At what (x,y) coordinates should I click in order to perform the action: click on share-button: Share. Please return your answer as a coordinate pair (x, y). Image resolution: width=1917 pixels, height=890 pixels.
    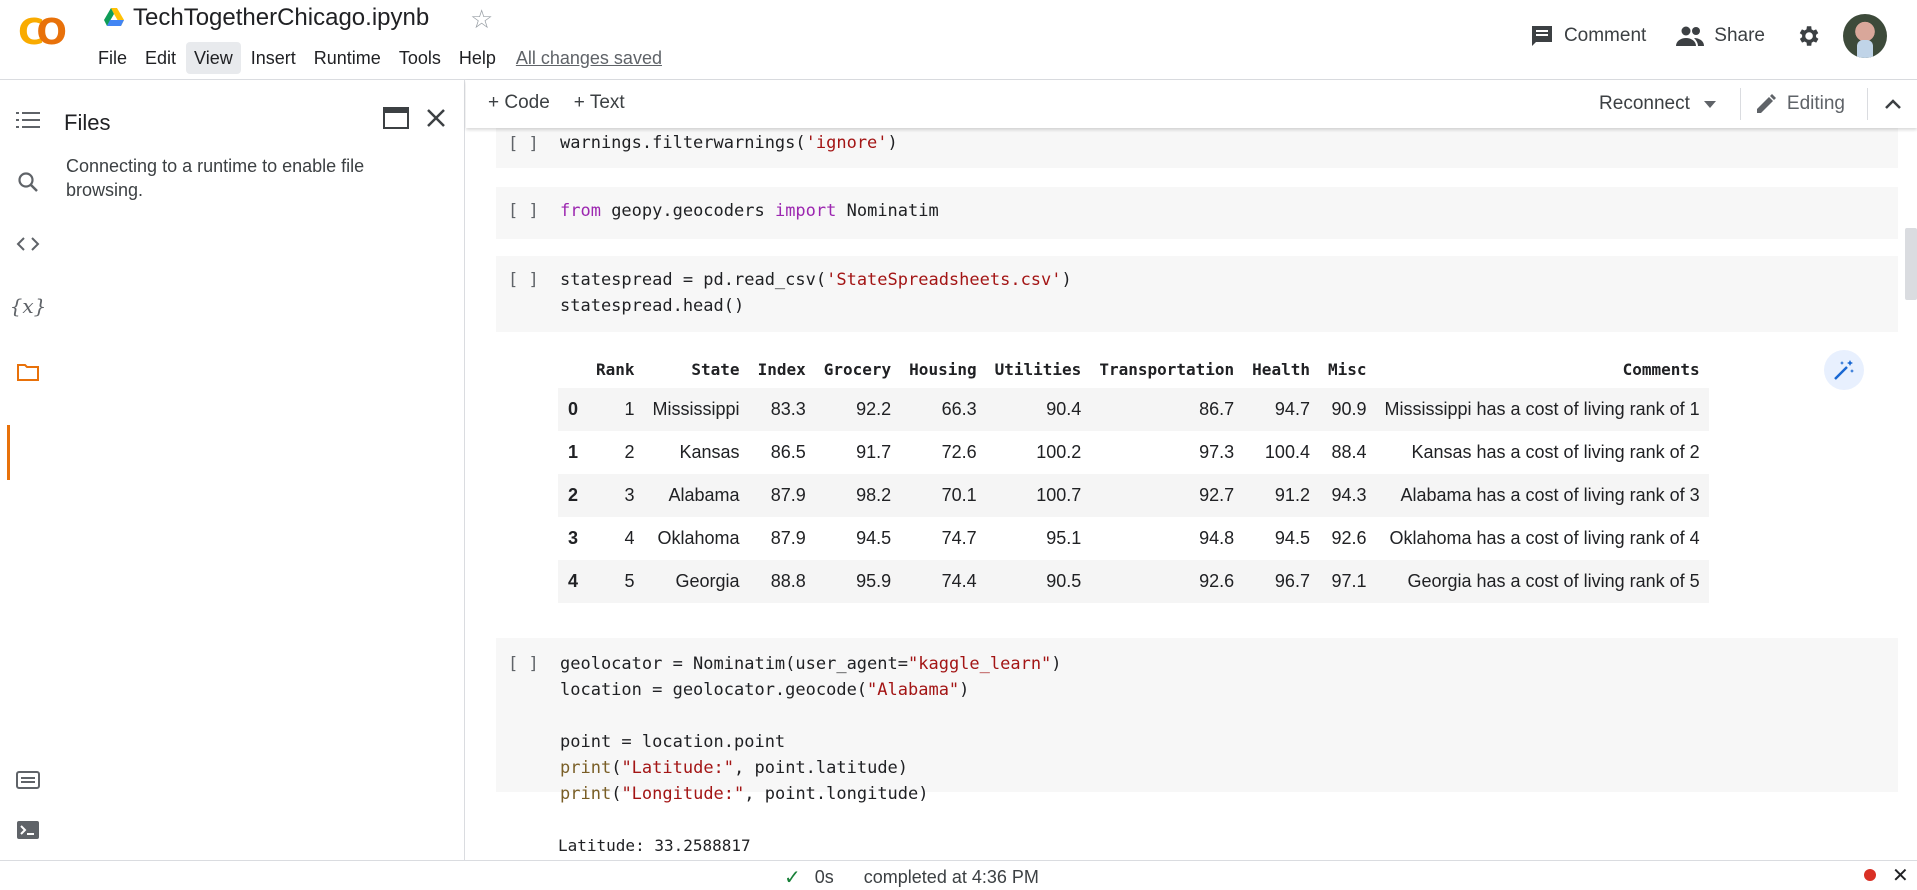
    Looking at the image, I should click on (1720, 36).